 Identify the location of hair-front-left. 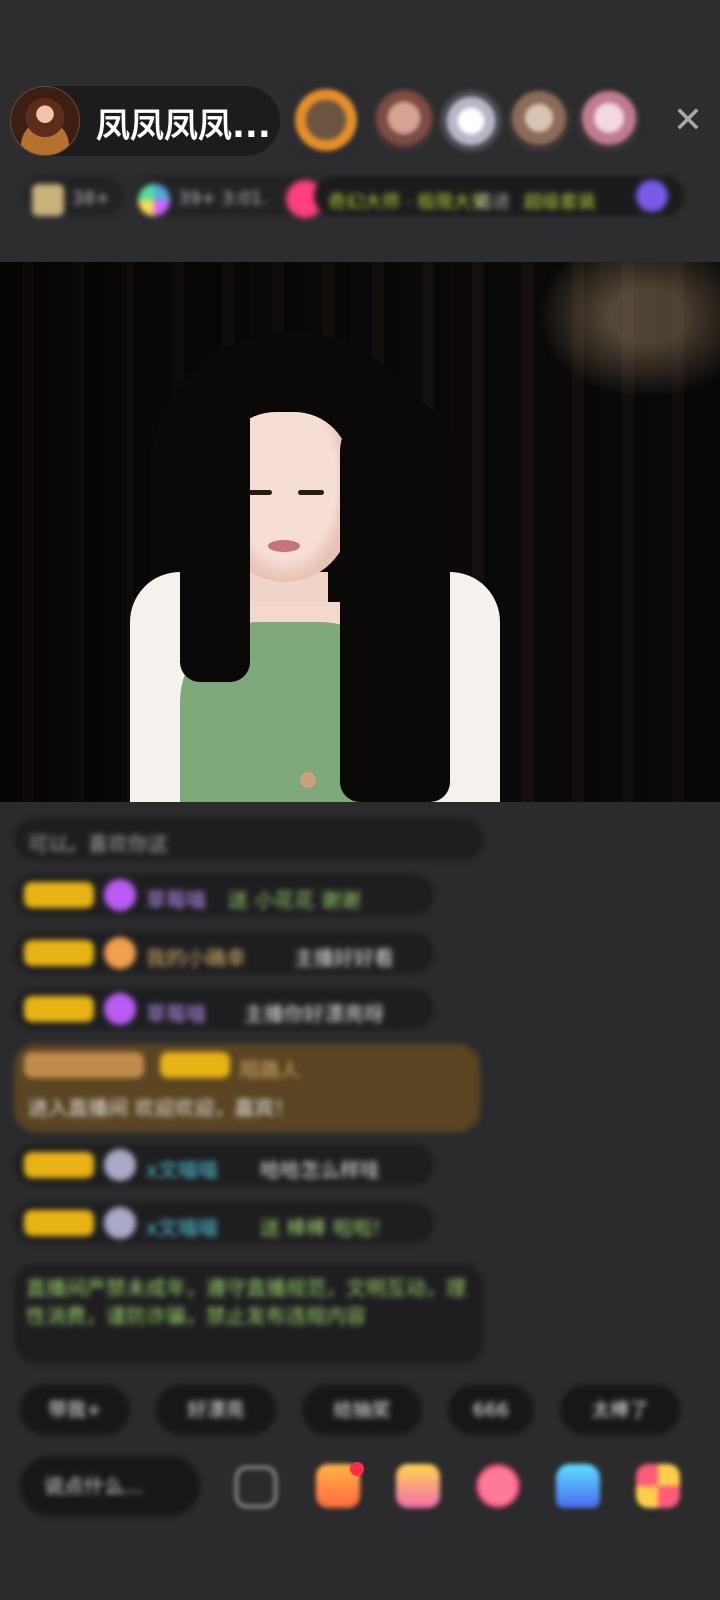
(215, 532).